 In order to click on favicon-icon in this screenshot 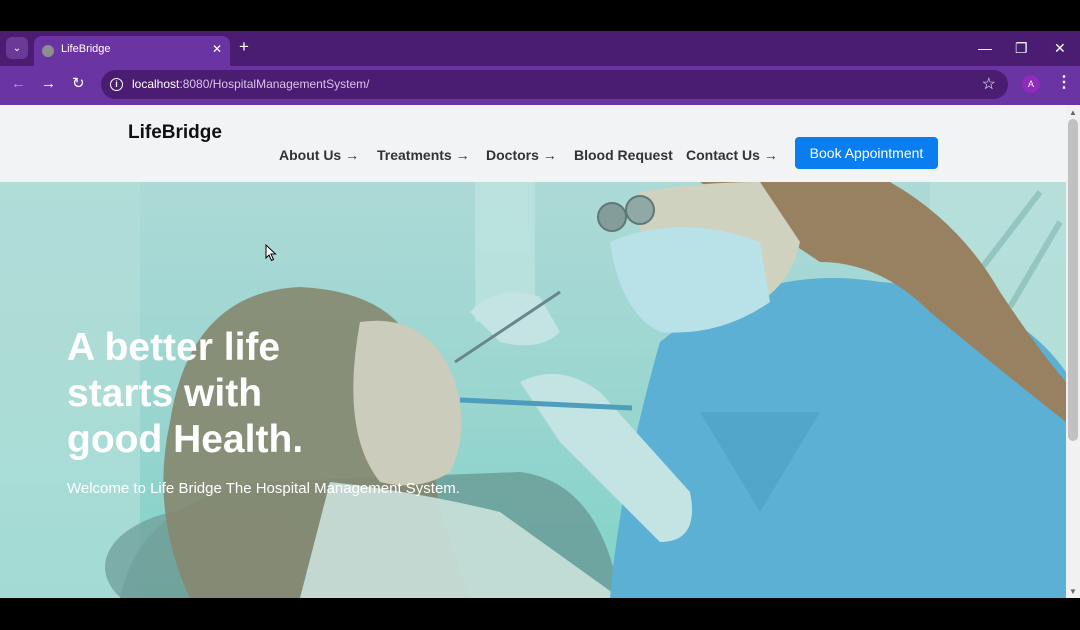, I will do `click(48, 51)`.